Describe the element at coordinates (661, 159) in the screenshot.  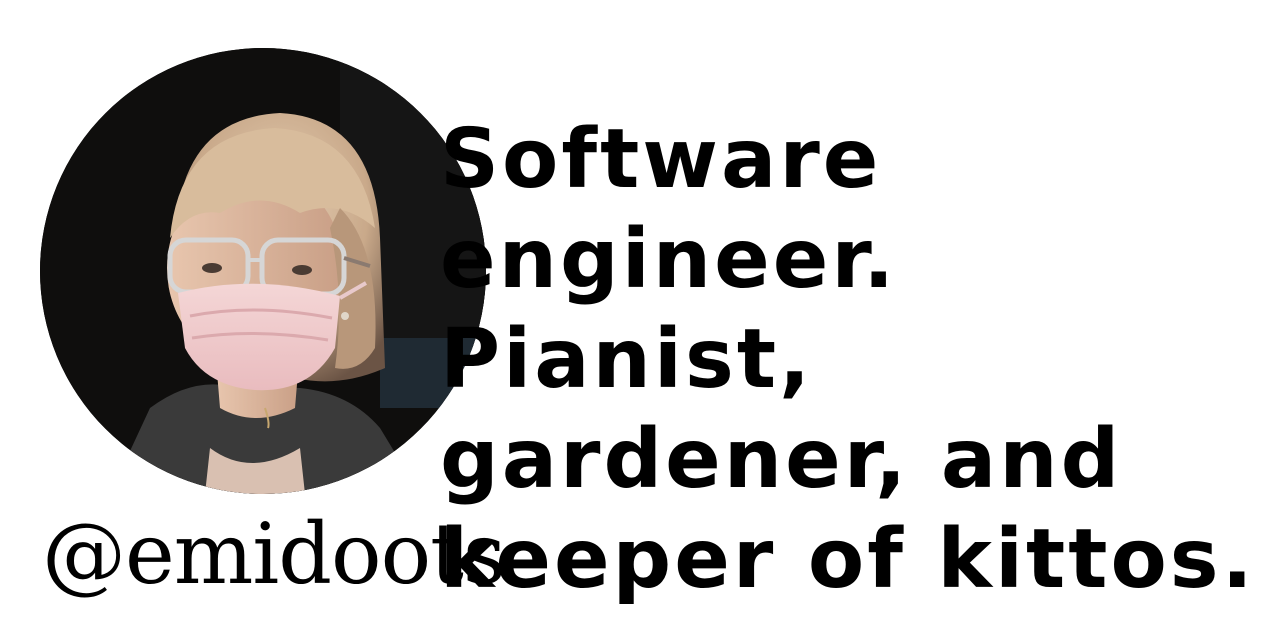
I see `bio-line: Software` at that location.